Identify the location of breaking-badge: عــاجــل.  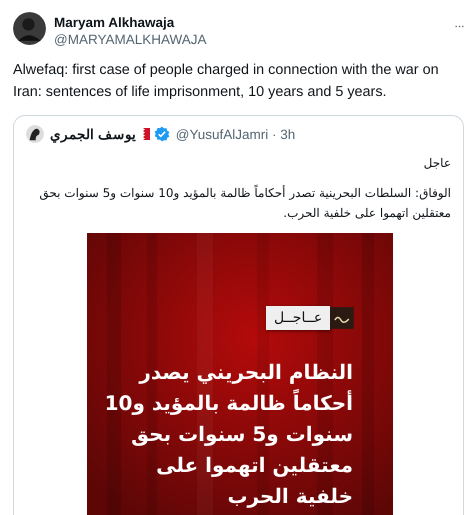
(298, 318).